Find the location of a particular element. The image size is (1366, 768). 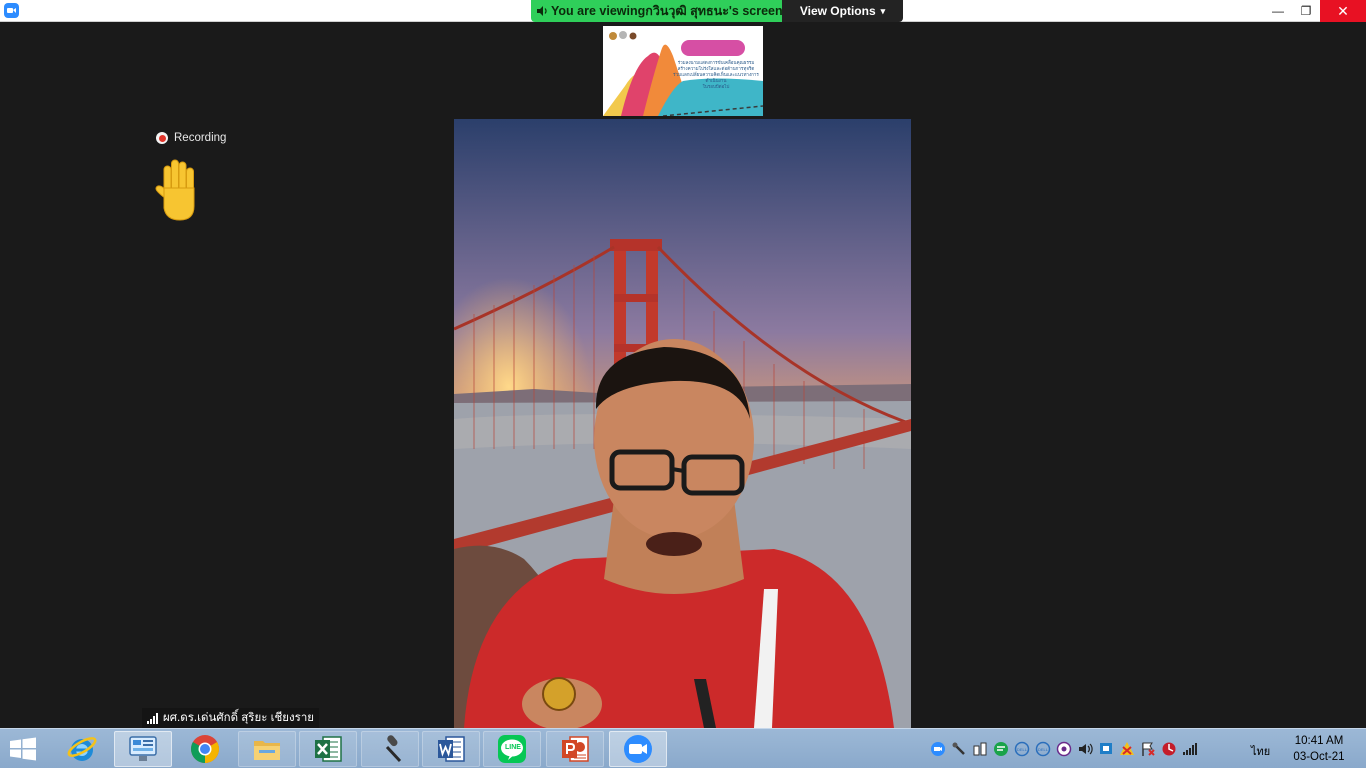

raised-hand-icon is located at coordinates (179, 191).